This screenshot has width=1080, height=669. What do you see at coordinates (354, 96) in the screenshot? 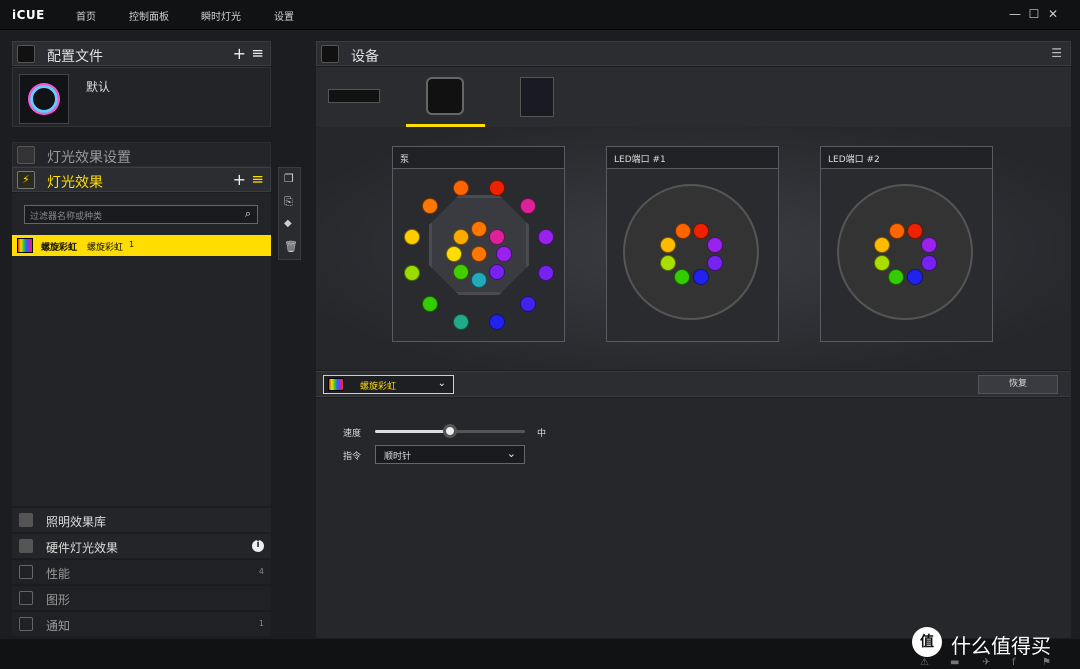
I see `device-ram` at bounding box center [354, 96].